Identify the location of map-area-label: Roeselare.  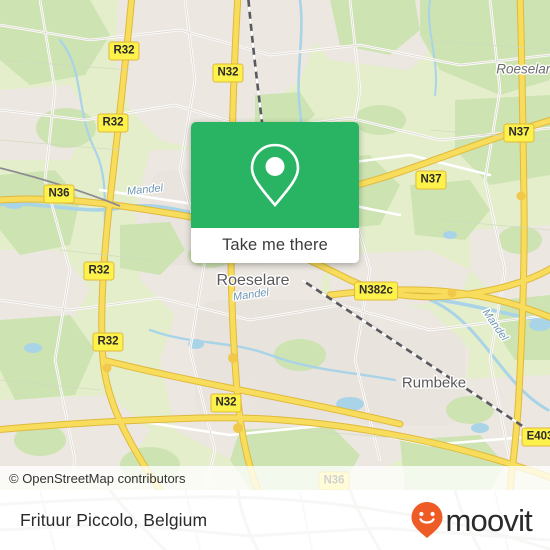
(523, 69).